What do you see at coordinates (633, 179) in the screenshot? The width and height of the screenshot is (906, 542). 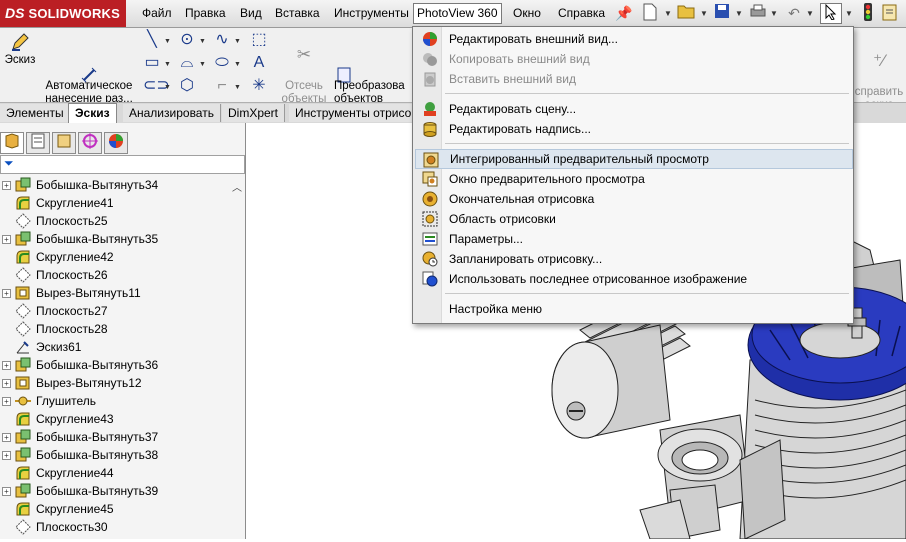 I see `menu-item: Окно предварительного просмотра` at bounding box center [633, 179].